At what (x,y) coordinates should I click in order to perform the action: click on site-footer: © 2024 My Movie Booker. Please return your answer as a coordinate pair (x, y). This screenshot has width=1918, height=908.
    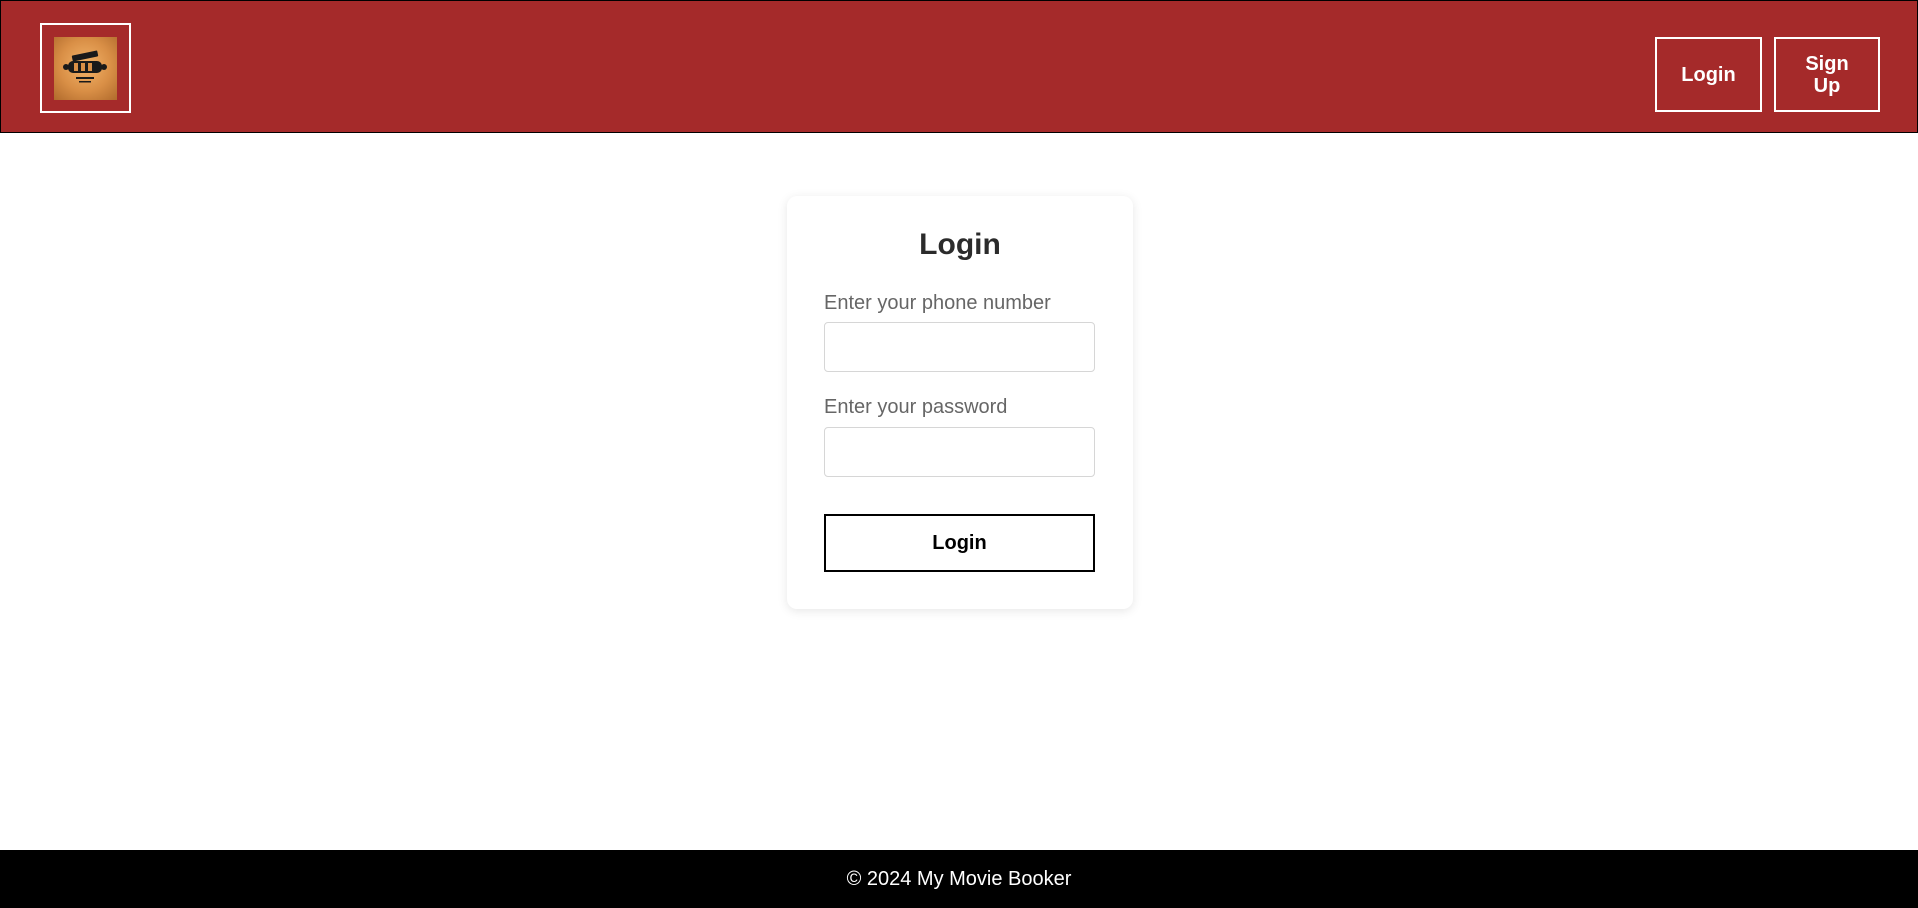
    Looking at the image, I should click on (959, 879).